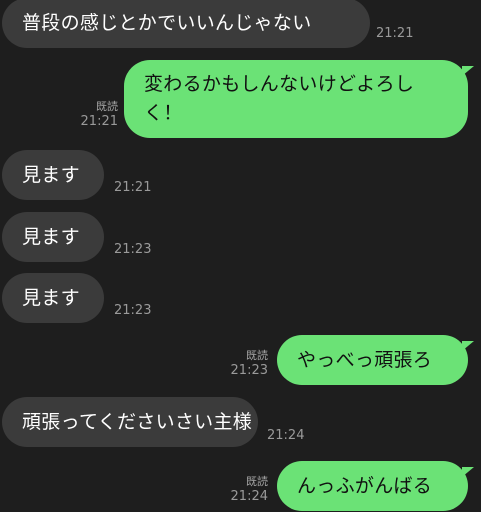 This screenshot has width=481, height=512. I want to click on message-text: んっふがんばる, so click(365, 486).